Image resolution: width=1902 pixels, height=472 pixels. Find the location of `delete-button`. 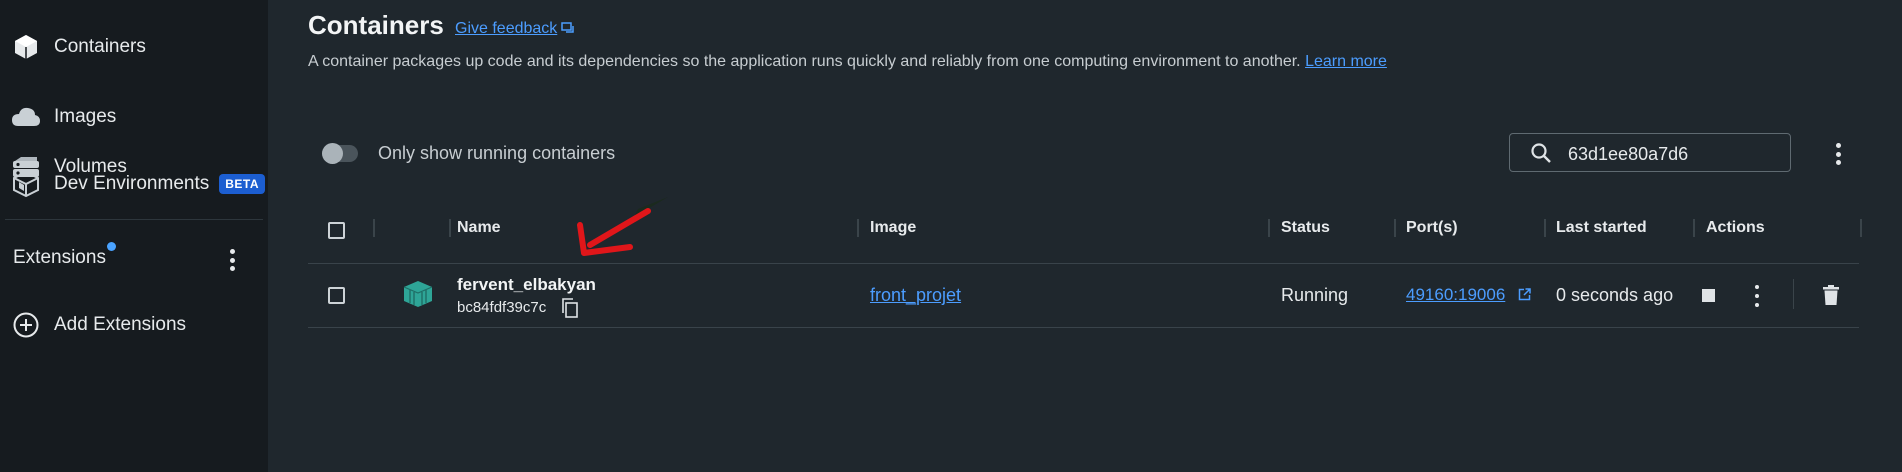

delete-button is located at coordinates (1831, 297).